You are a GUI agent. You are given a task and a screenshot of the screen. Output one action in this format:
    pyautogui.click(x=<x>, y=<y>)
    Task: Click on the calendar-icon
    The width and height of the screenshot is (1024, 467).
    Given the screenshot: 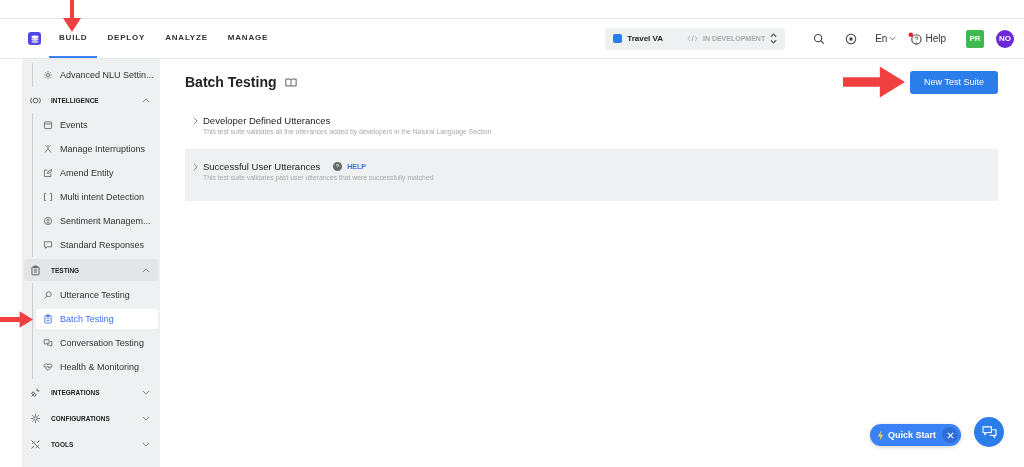 What is the action you would take?
    pyautogui.click(x=48, y=125)
    